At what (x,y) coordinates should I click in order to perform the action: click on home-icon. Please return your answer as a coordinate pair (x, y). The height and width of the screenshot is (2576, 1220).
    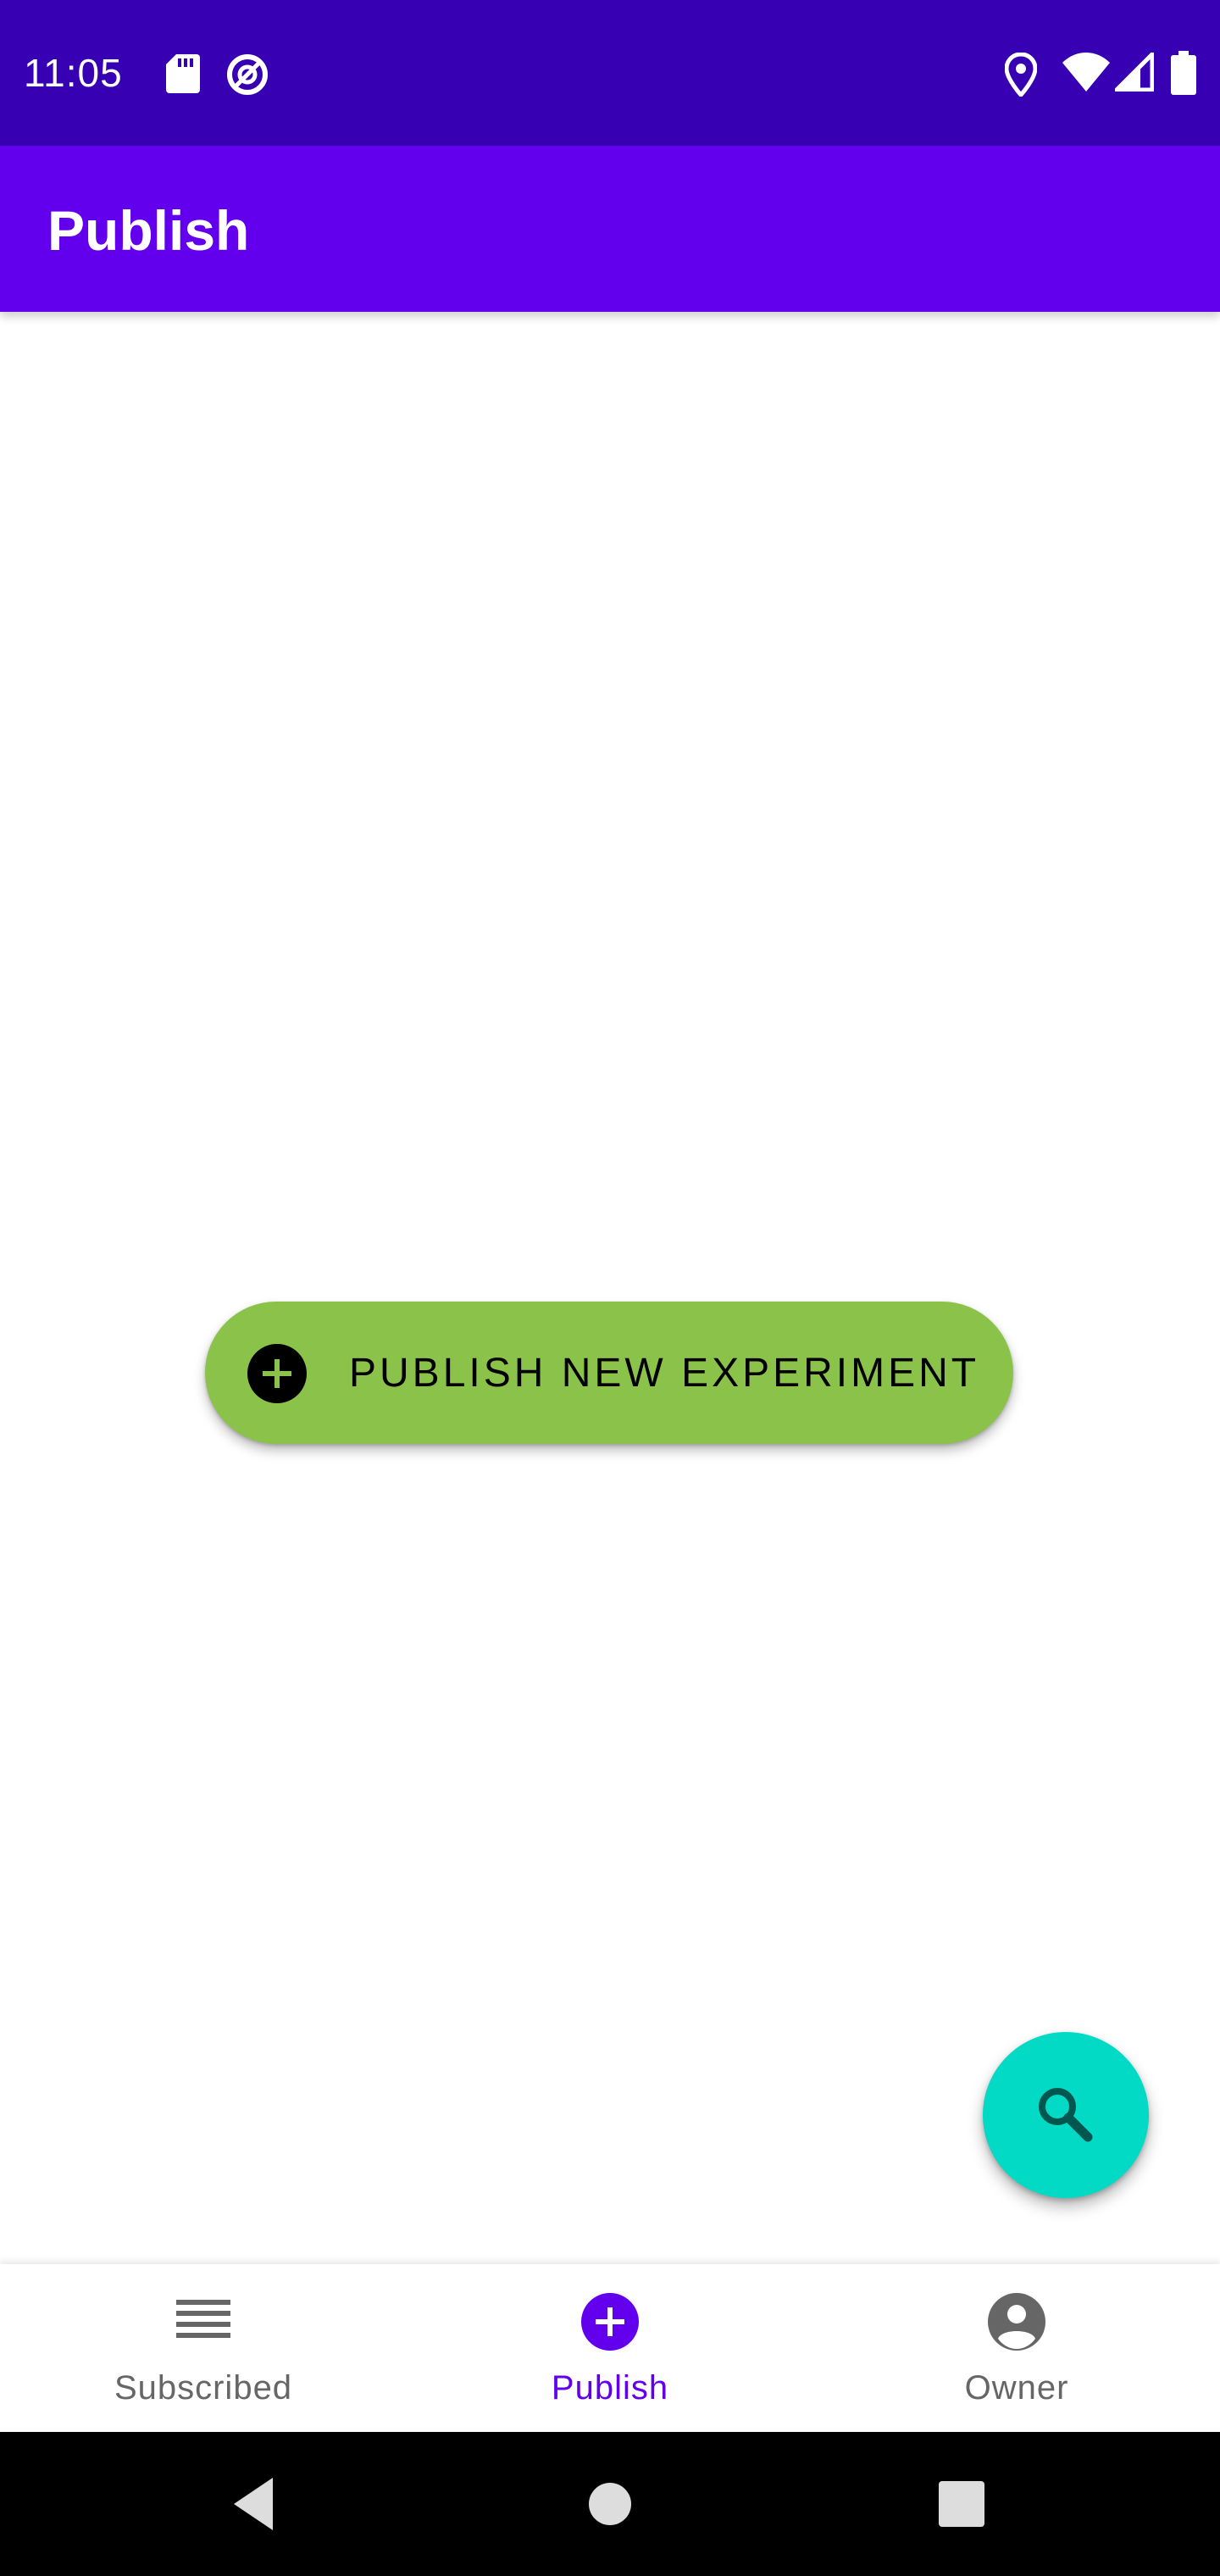
    Looking at the image, I should click on (610, 2504).